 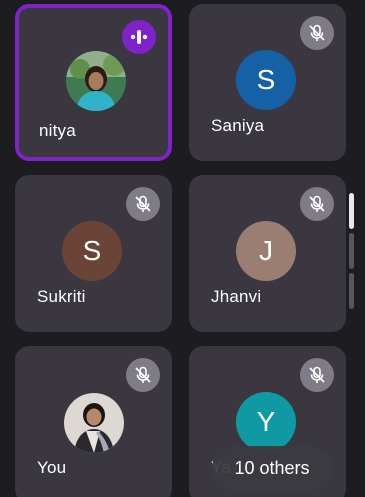 I want to click on participant-name: You, so click(x=52, y=467).